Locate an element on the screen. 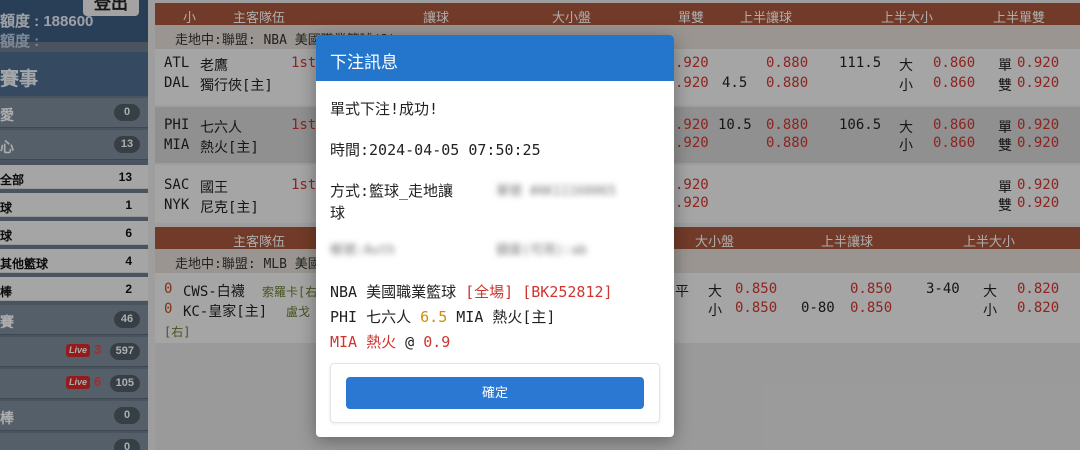  blurred-balance: 額度(可用):ab is located at coordinates (542, 250).